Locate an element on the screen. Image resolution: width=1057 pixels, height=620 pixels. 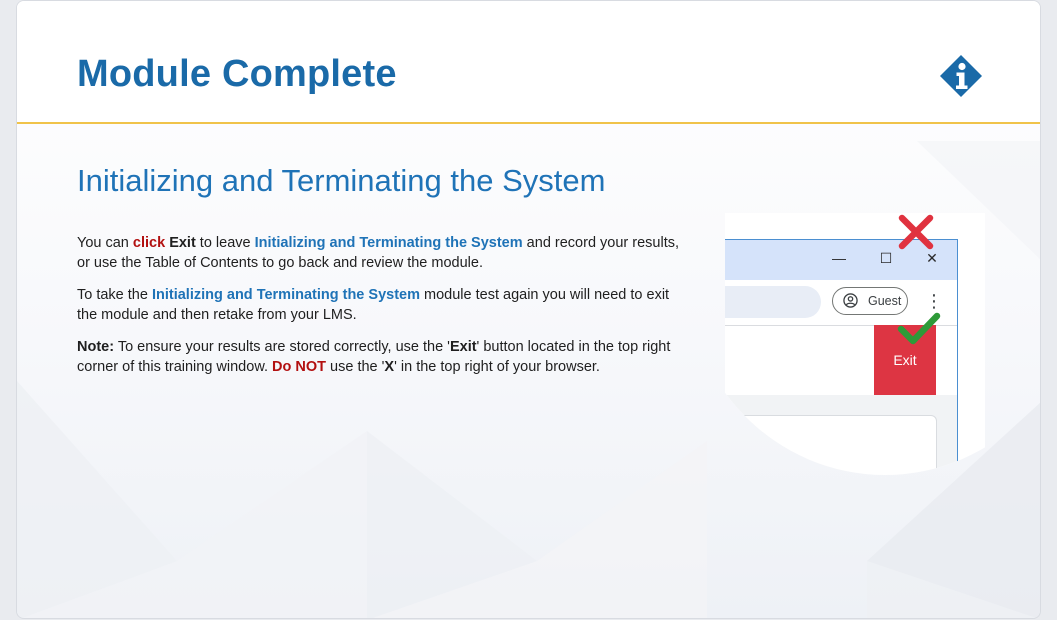
x-emphasis: X is located at coordinates (389, 367).